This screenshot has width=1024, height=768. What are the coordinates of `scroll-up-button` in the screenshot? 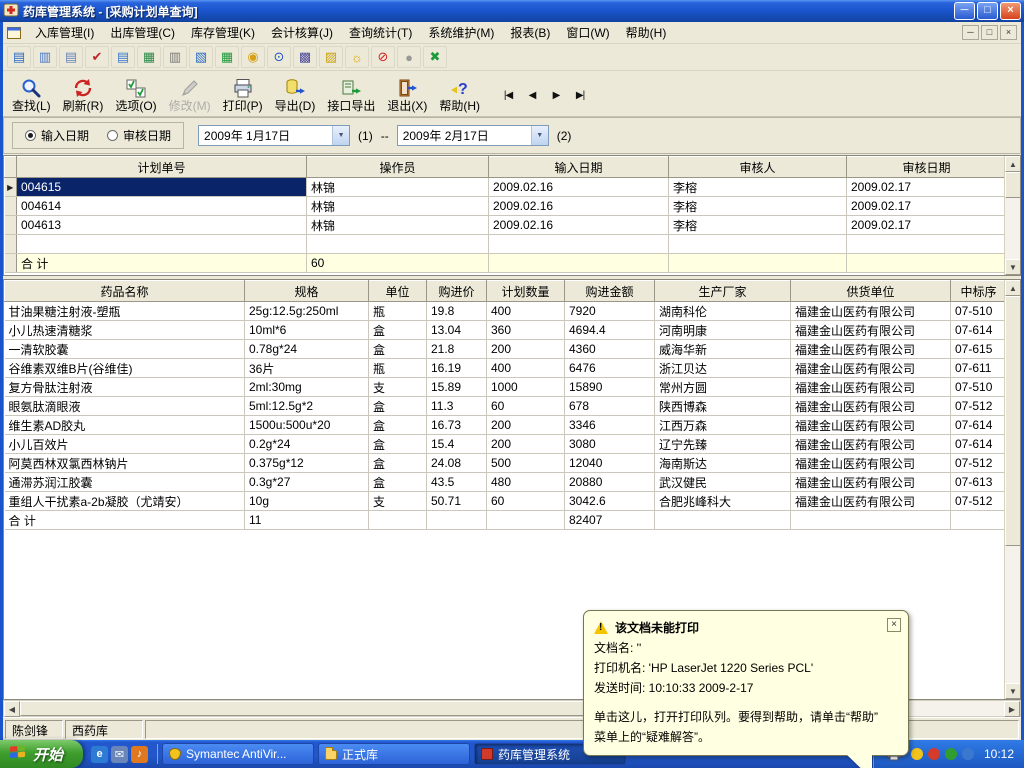 It's located at (1012, 288).